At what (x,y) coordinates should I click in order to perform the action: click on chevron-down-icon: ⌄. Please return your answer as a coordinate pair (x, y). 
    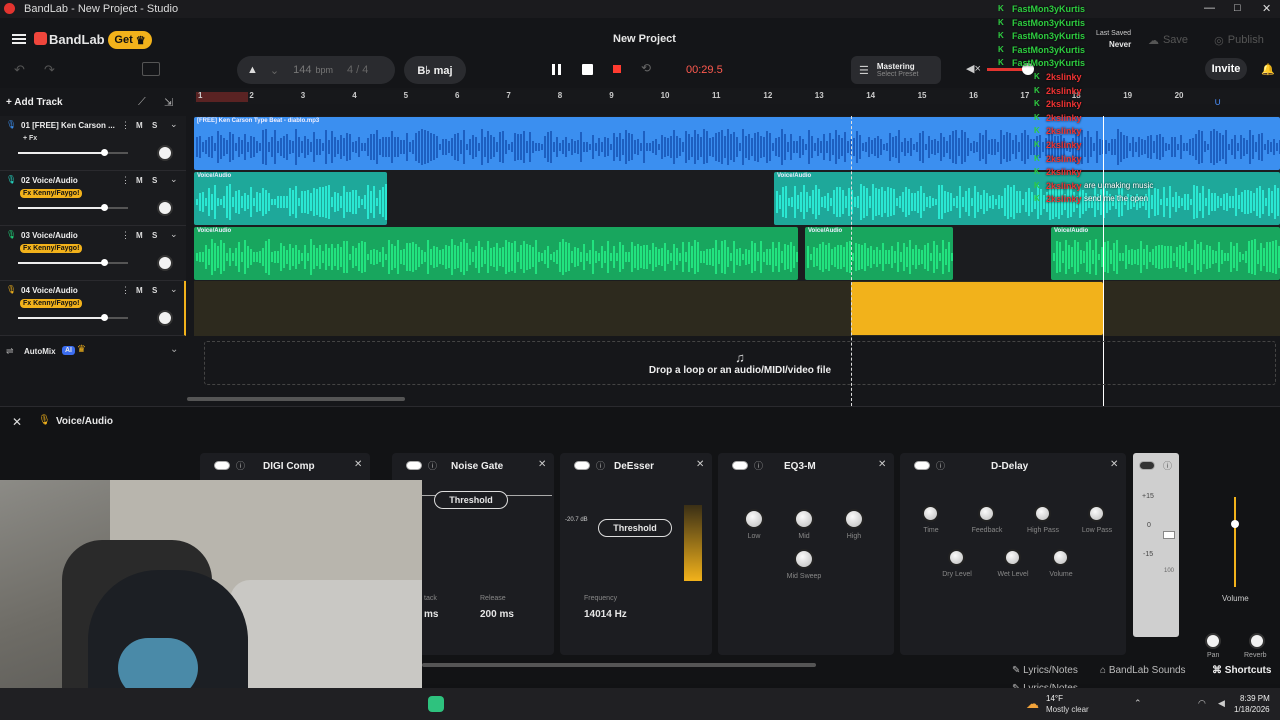
    Looking at the image, I should click on (274, 70).